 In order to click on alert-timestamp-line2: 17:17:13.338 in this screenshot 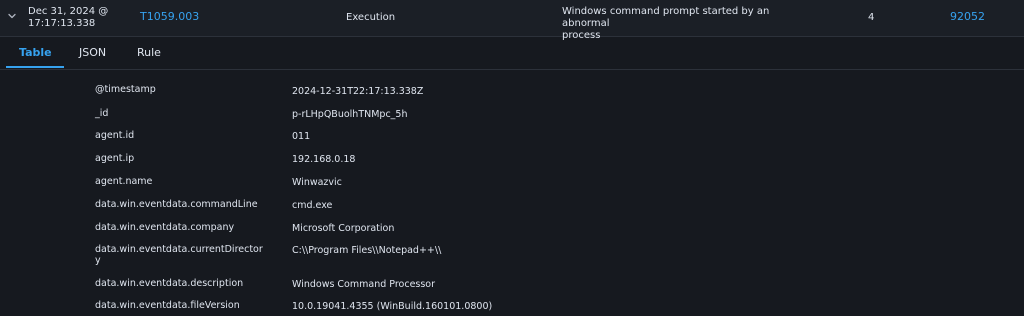, I will do `click(62, 23)`.